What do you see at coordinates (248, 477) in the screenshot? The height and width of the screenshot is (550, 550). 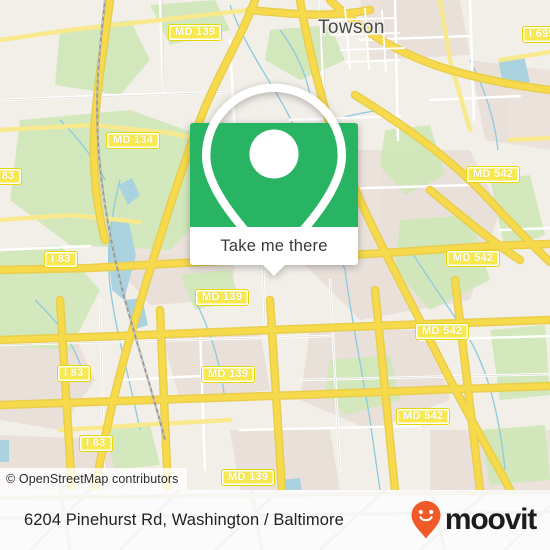 I see `road-shield-md-139-bottom: MD 139` at bounding box center [248, 477].